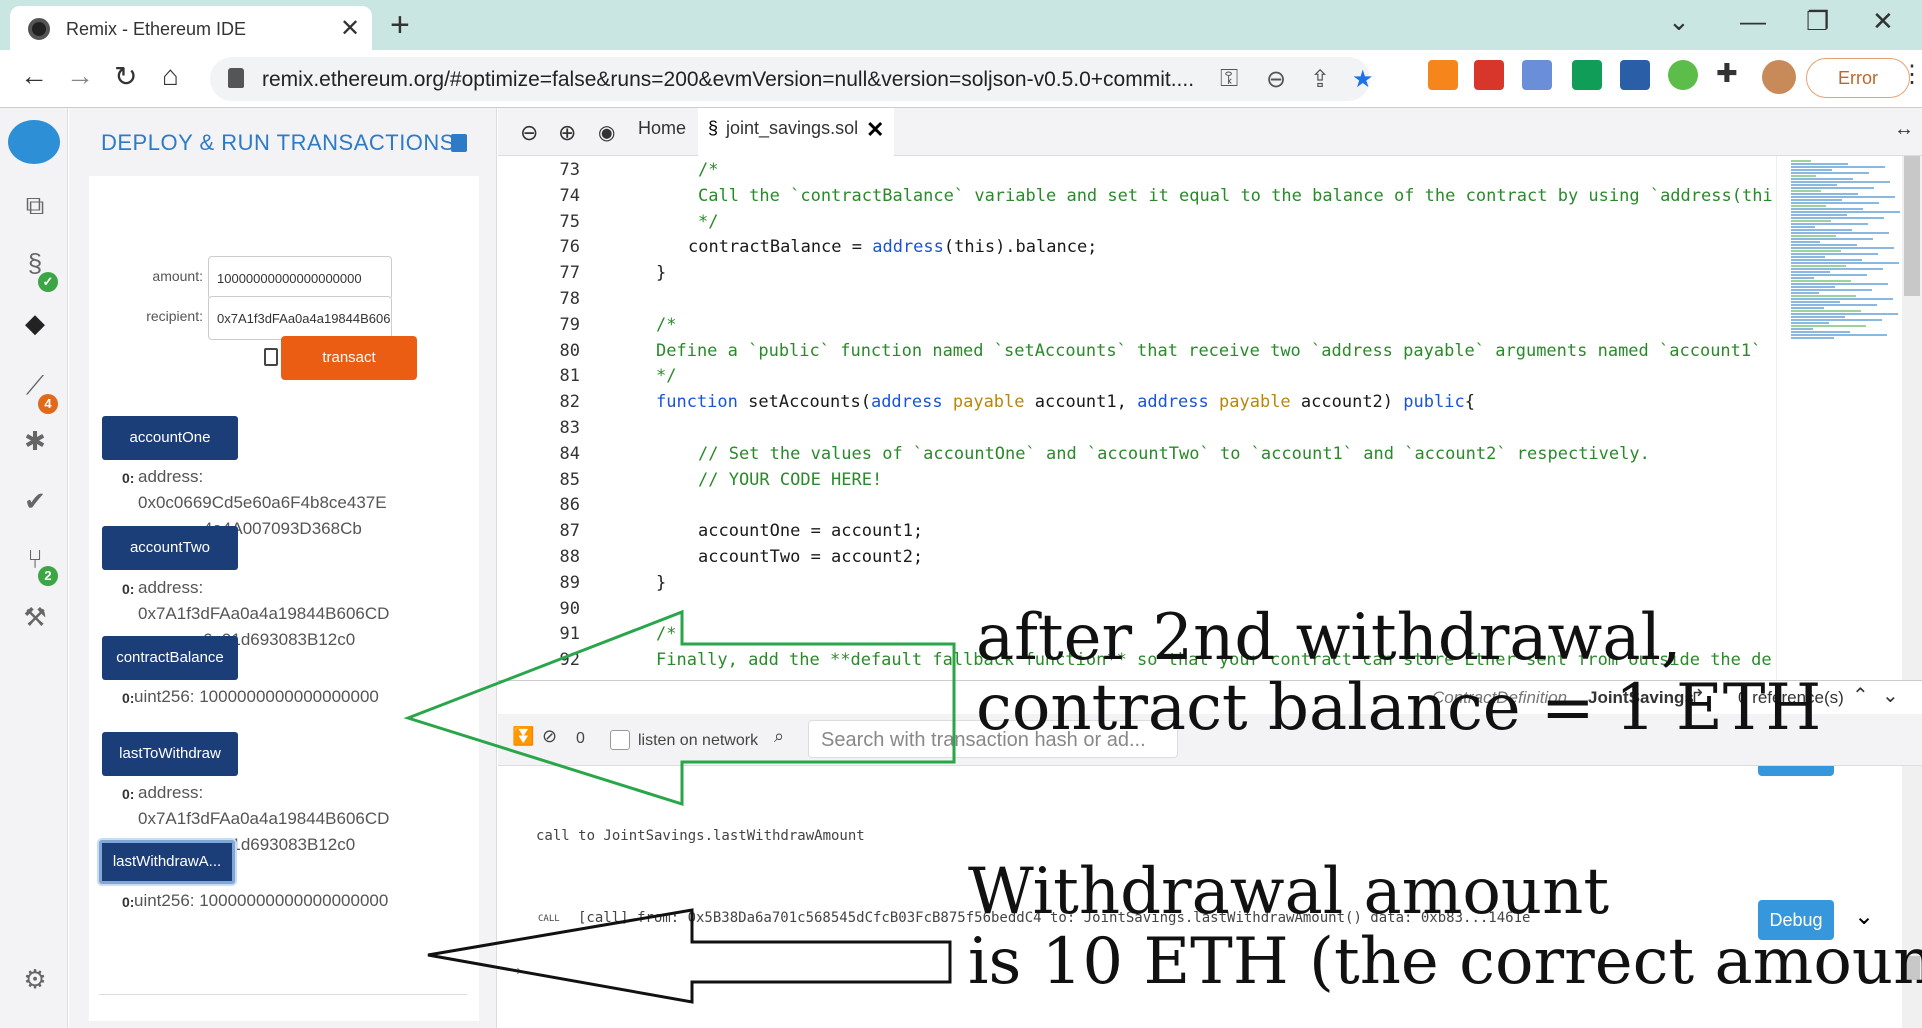 This screenshot has height=1028, width=1922. Describe the element at coordinates (679, 708) in the screenshot. I see `green-arrow` at that location.